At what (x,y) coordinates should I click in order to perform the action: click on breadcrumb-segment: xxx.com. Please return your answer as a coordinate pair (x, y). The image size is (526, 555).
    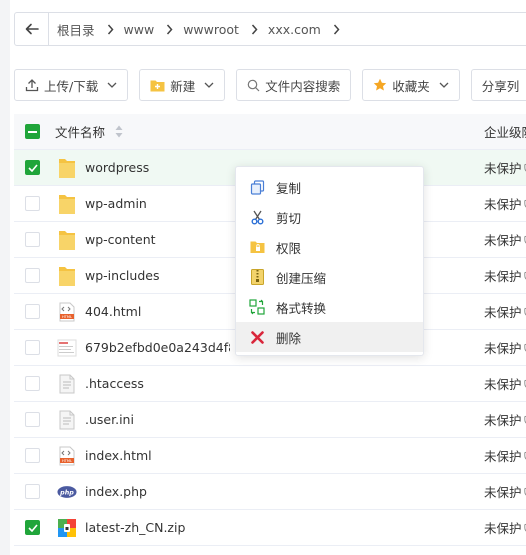
    Looking at the image, I should click on (294, 29).